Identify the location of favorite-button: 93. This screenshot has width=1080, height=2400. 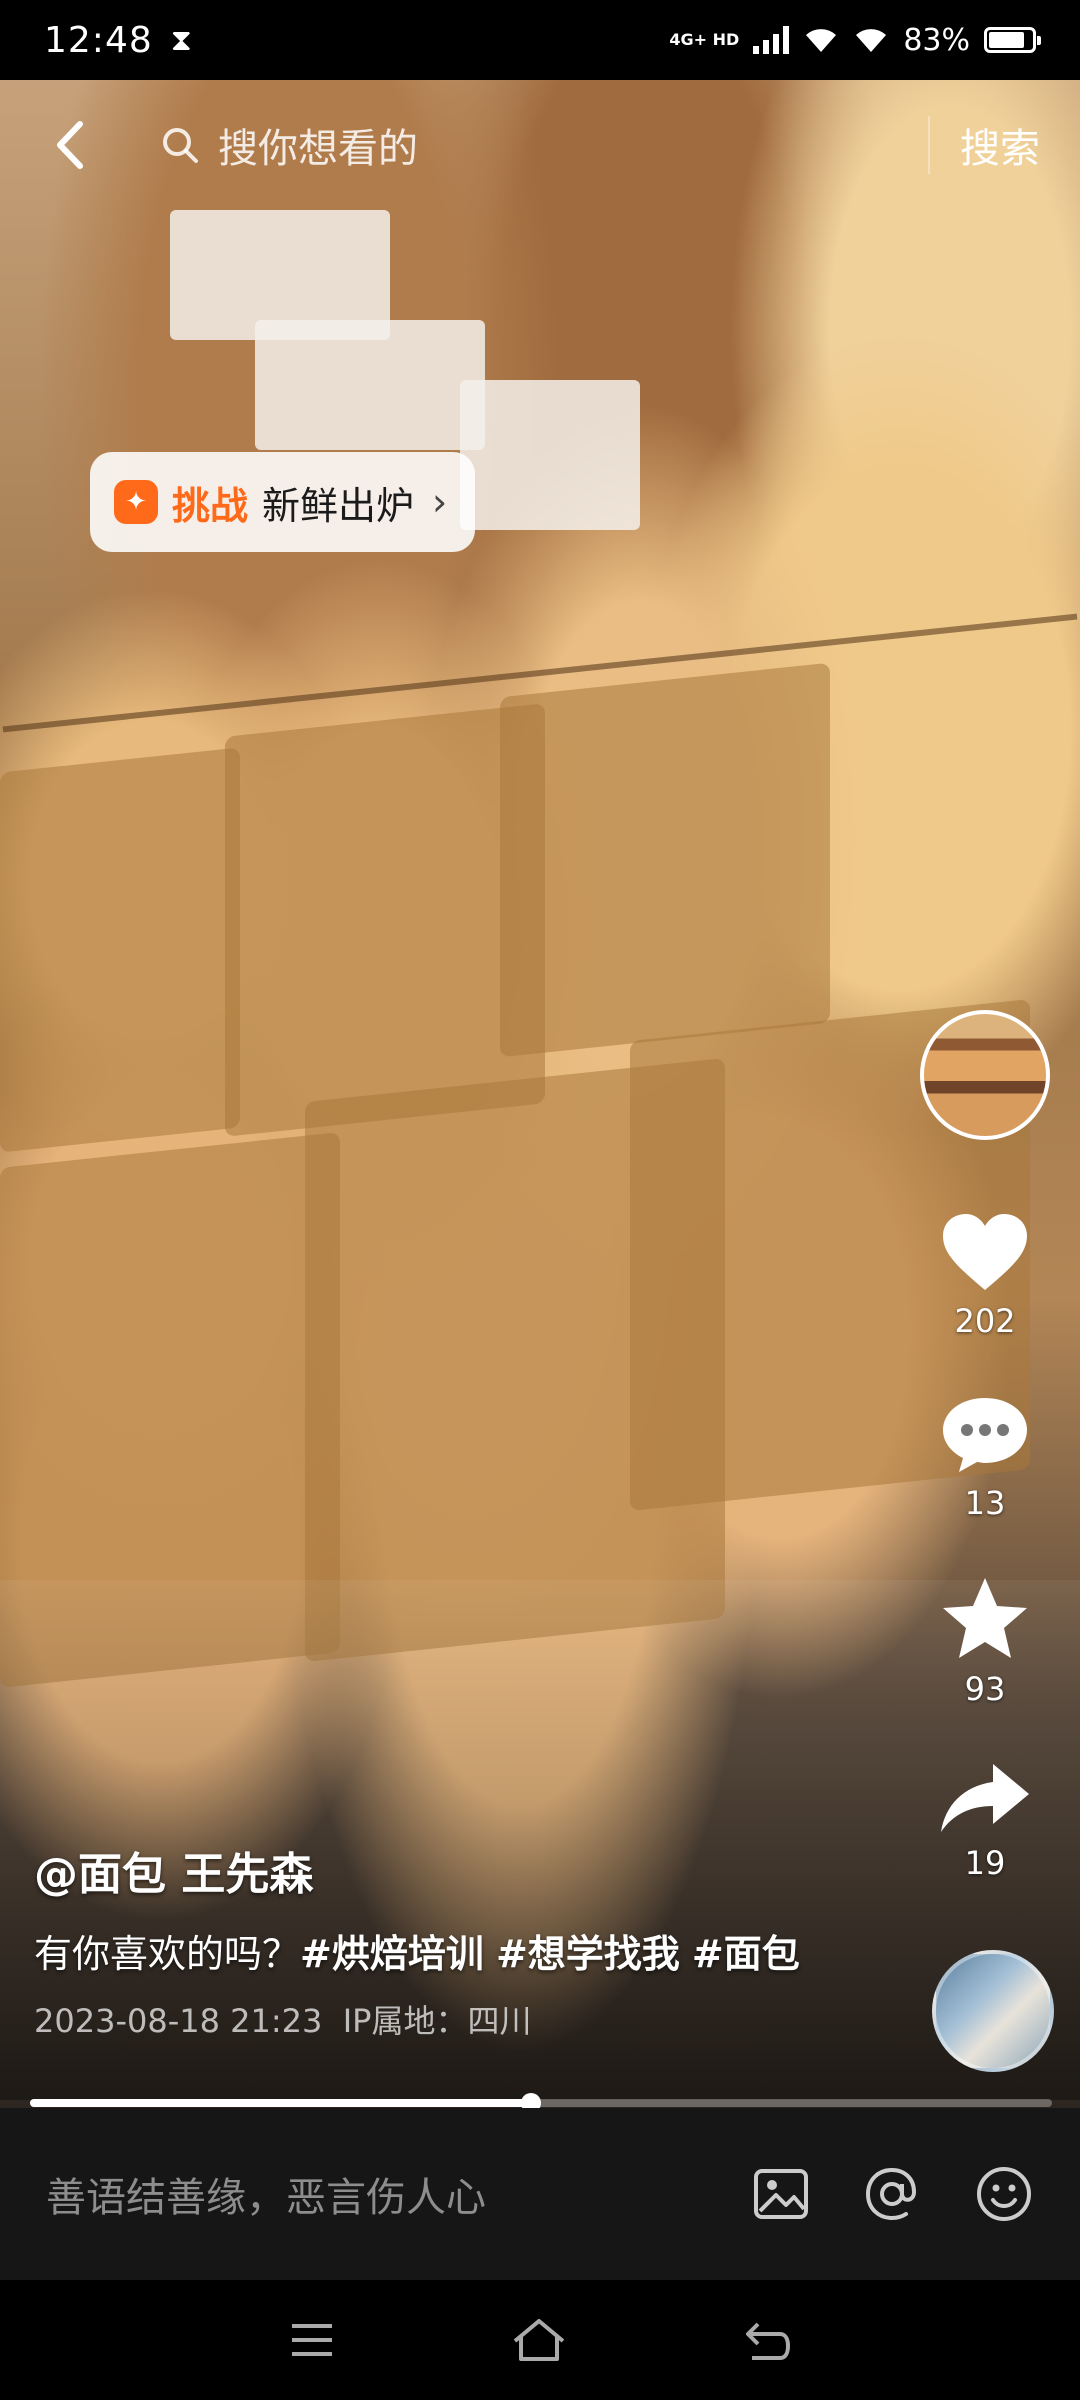
(985, 1641).